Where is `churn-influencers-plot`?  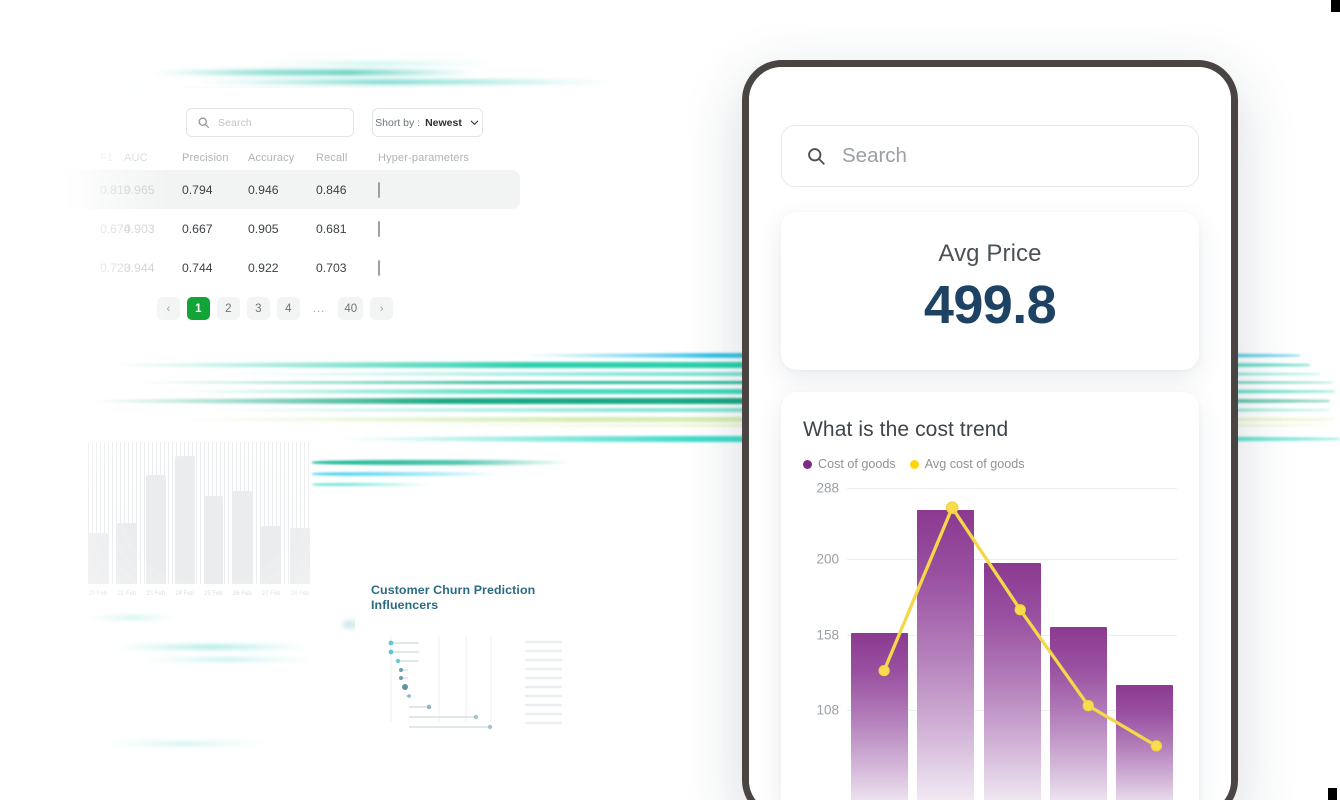
churn-influencers-plot is located at coordinates (471, 695).